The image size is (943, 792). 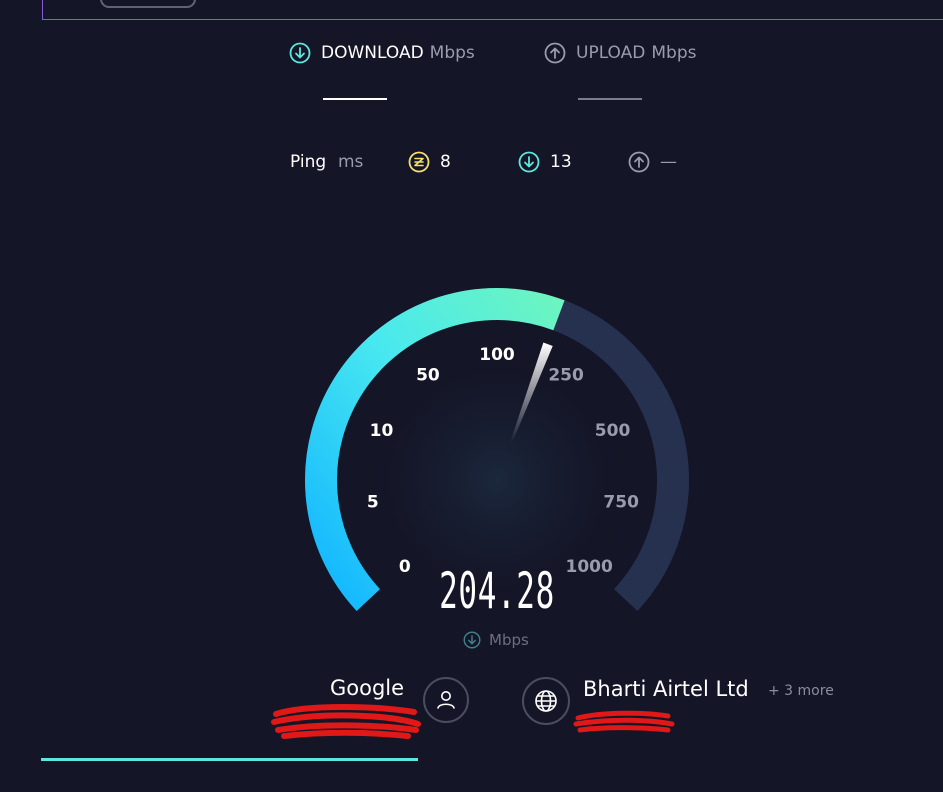 I want to click on isp-button, so click(x=546, y=701).